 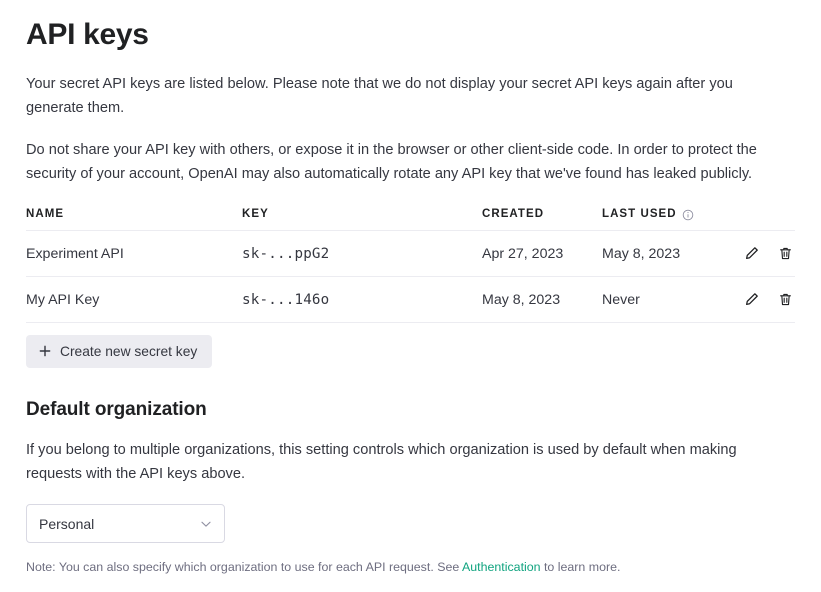 What do you see at coordinates (87, 34) in the screenshot?
I see `page-title: API keys` at bounding box center [87, 34].